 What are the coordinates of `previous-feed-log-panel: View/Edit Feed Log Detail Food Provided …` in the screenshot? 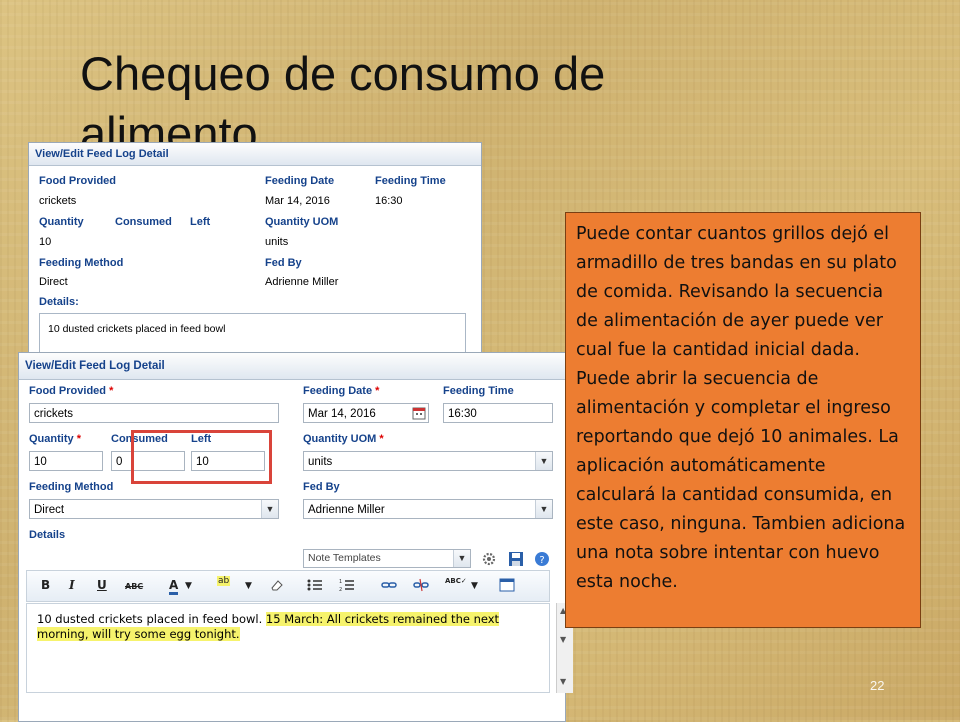 It's located at (255, 252).